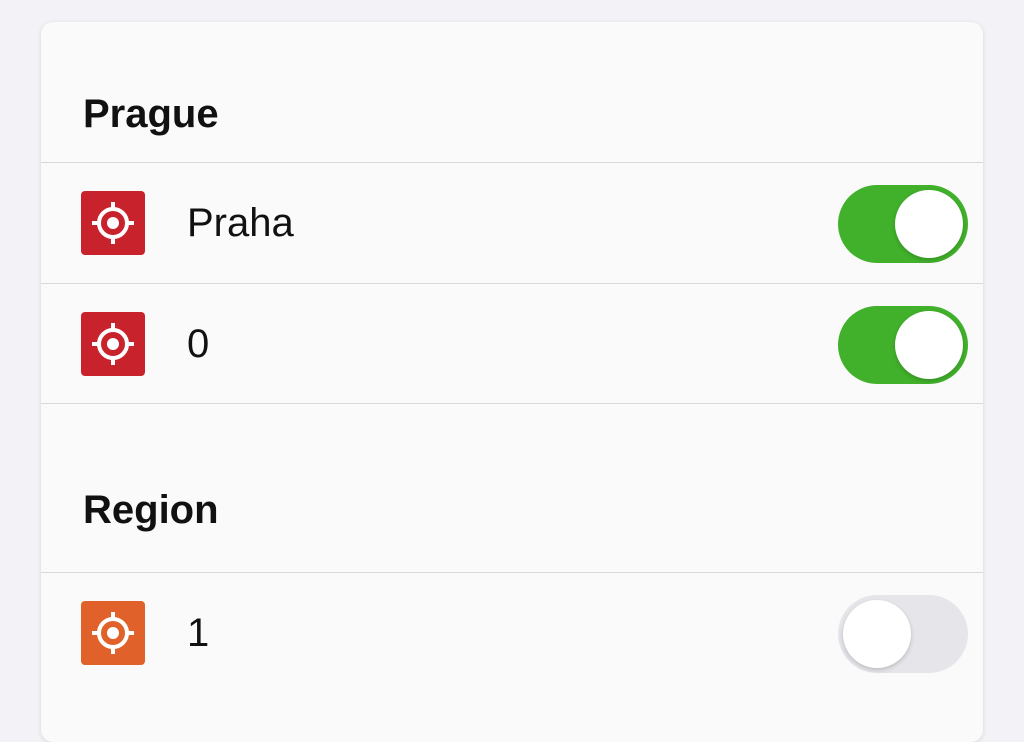 This screenshot has width=1024, height=742. I want to click on section-header-region: Region, so click(151, 510).